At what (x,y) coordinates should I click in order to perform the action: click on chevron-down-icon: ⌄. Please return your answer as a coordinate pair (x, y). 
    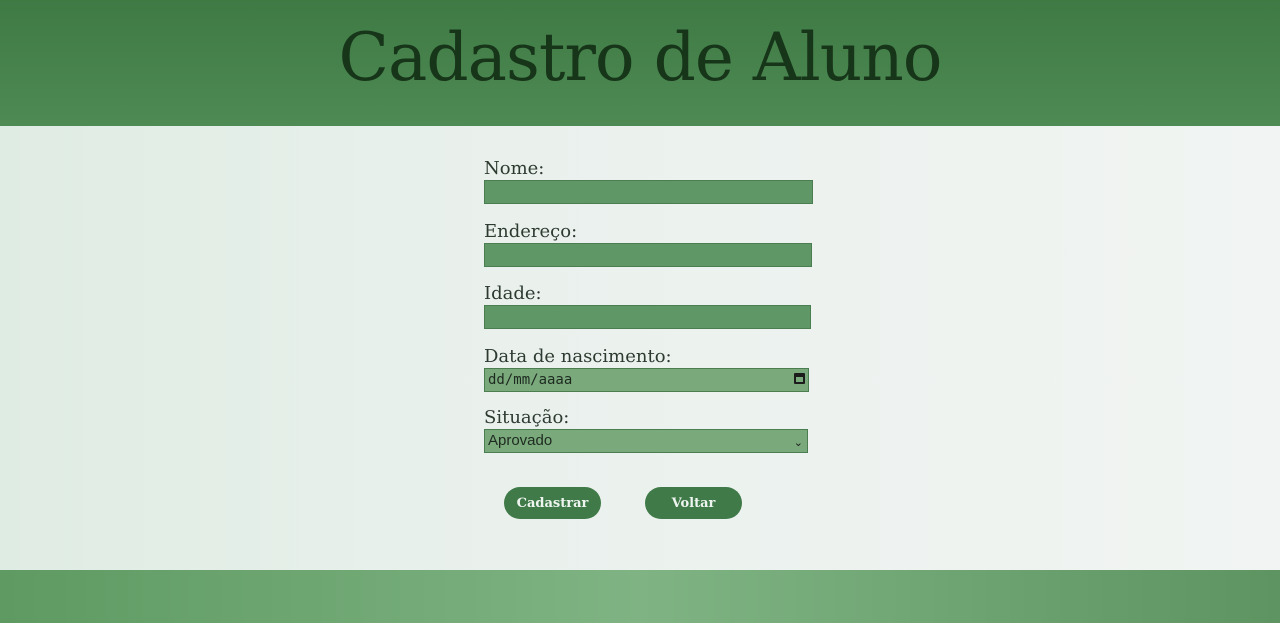
    Looking at the image, I should click on (798, 442).